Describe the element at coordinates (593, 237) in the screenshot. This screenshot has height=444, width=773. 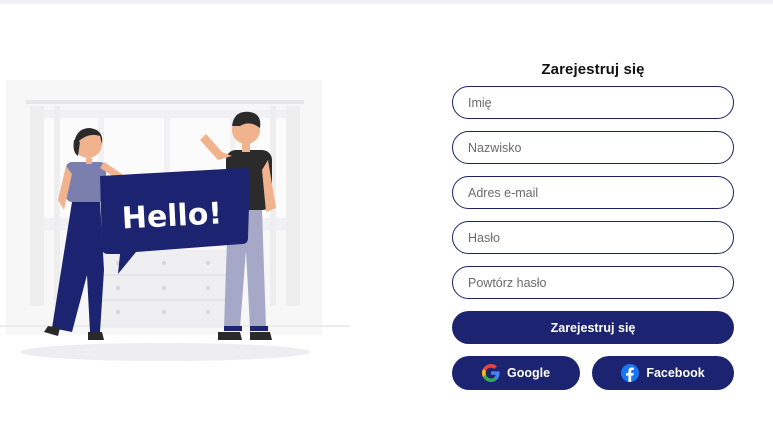
I see `password-input` at that location.